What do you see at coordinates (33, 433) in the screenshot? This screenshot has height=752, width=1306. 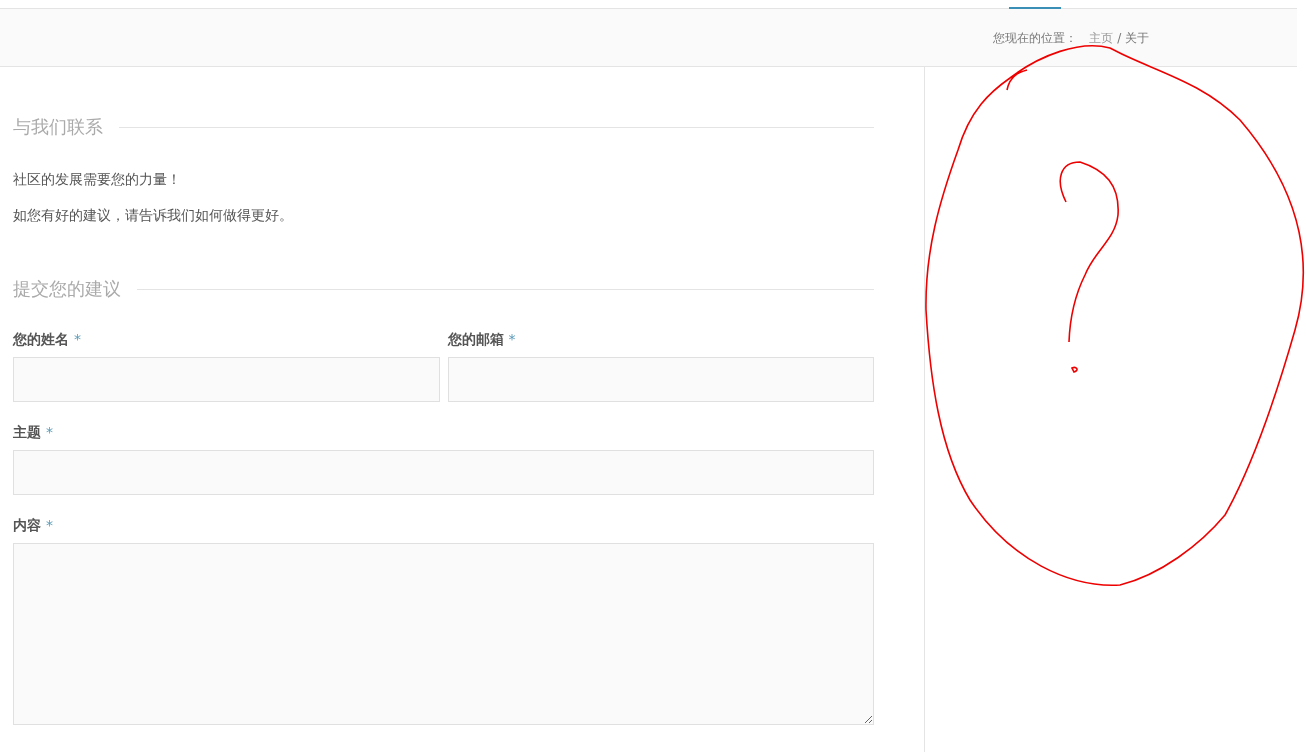 I see `field-label: 主题 *` at bounding box center [33, 433].